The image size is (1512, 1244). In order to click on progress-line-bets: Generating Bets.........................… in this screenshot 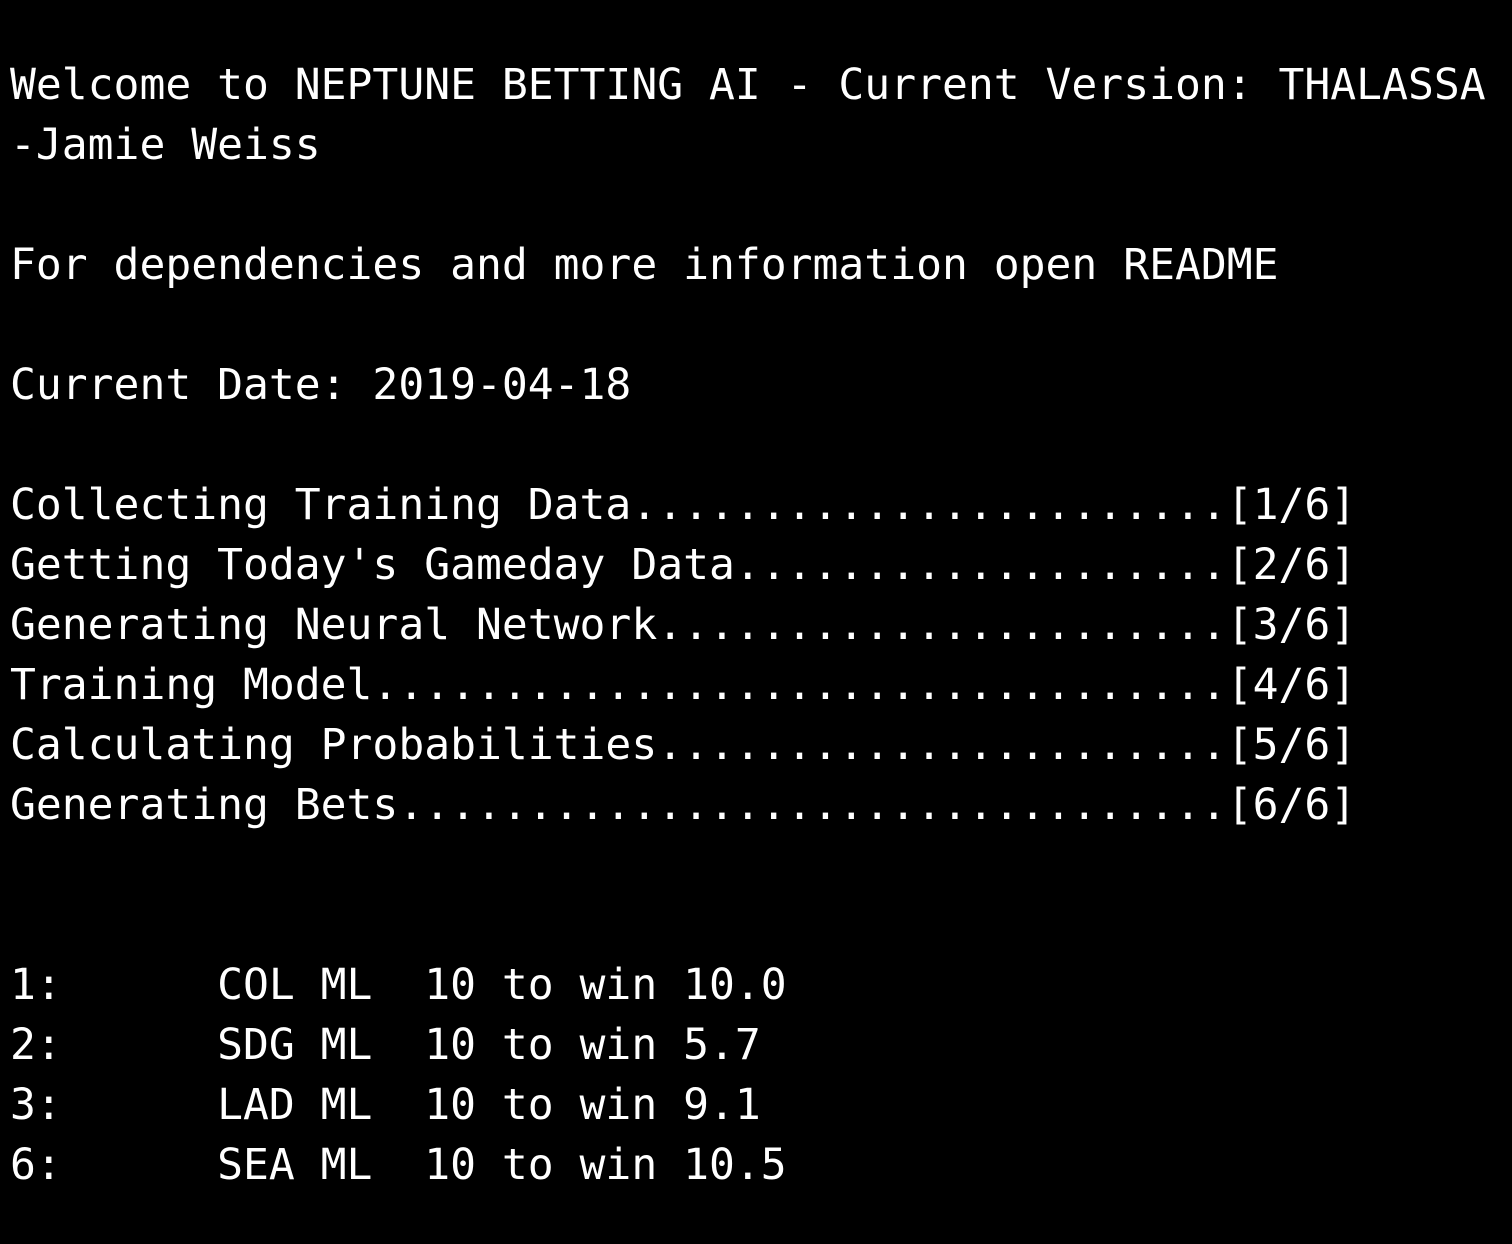, I will do `click(683, 805)`.